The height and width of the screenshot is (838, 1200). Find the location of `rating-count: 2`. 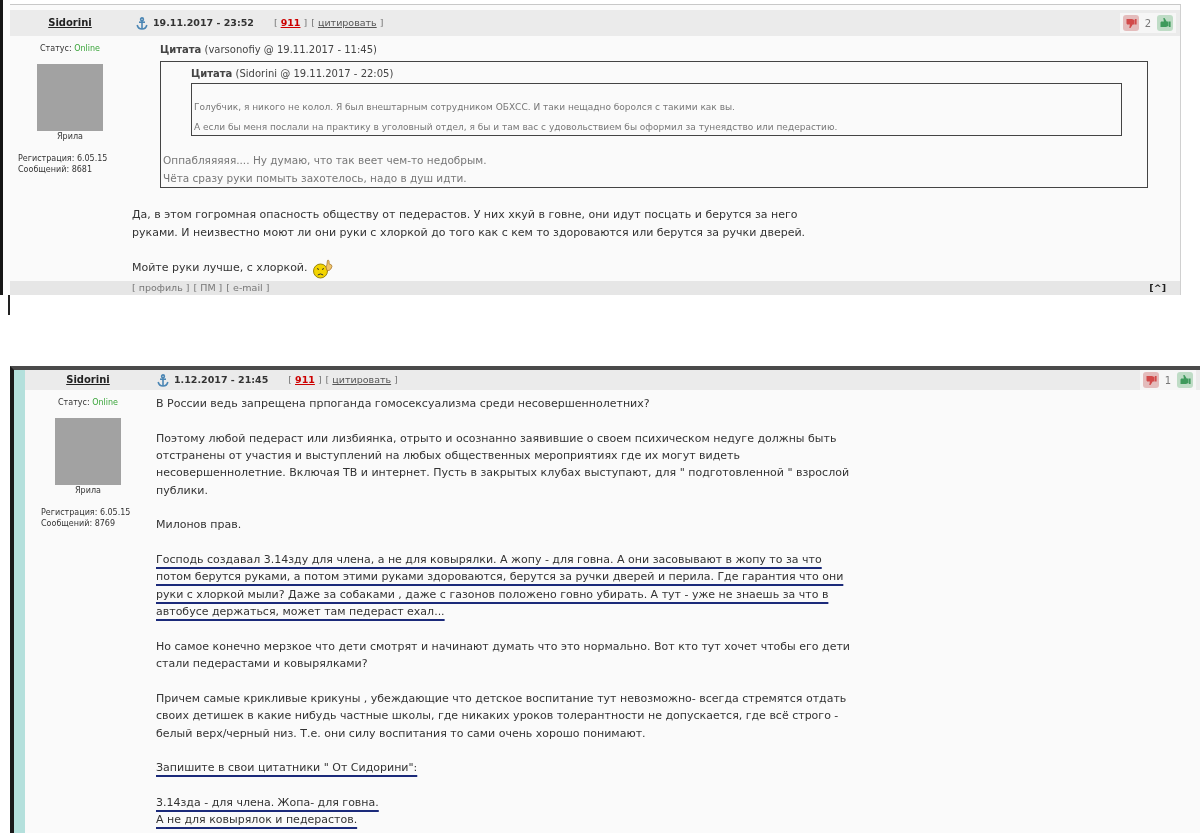

rating-count: 2 is located at coordinates (1147, 23).